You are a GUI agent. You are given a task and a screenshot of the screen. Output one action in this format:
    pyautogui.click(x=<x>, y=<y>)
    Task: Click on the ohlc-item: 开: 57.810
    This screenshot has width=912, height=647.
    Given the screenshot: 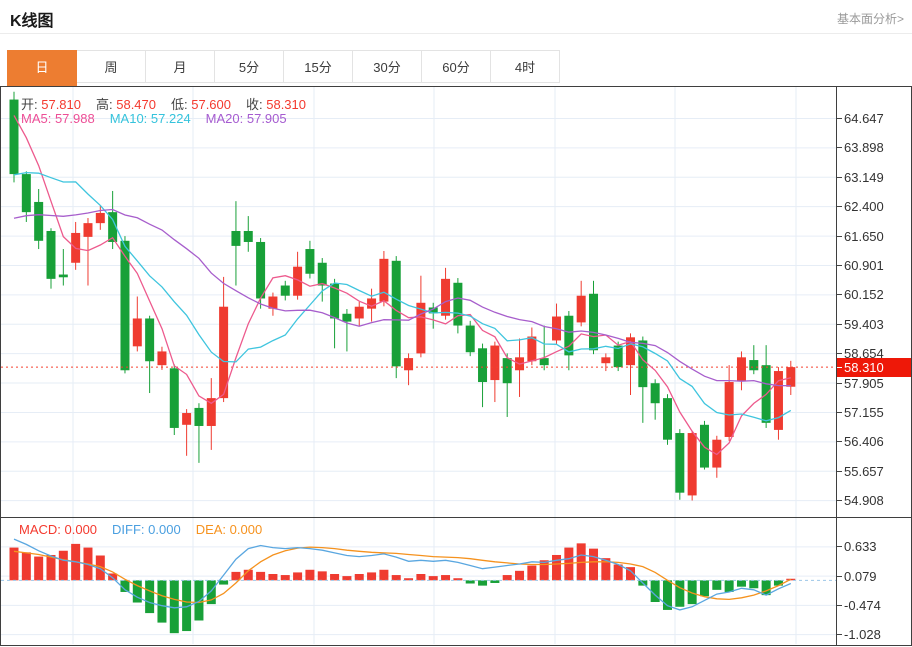 What is the action you would take?
    pyautogui.click(x=51, y=104)
    